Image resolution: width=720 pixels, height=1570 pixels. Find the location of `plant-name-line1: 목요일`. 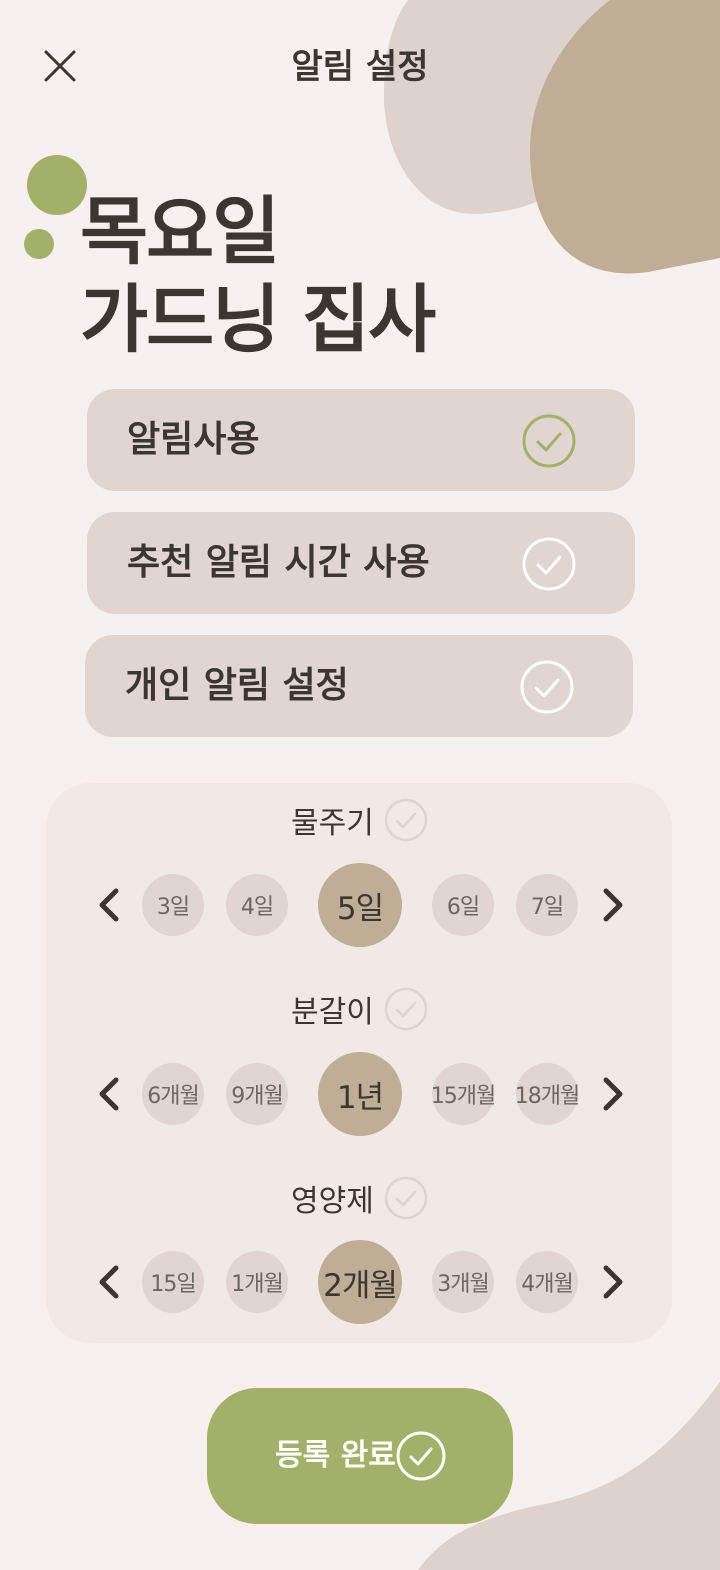

plant-name-line1: 목요일 is located at coordinates (180, 232).